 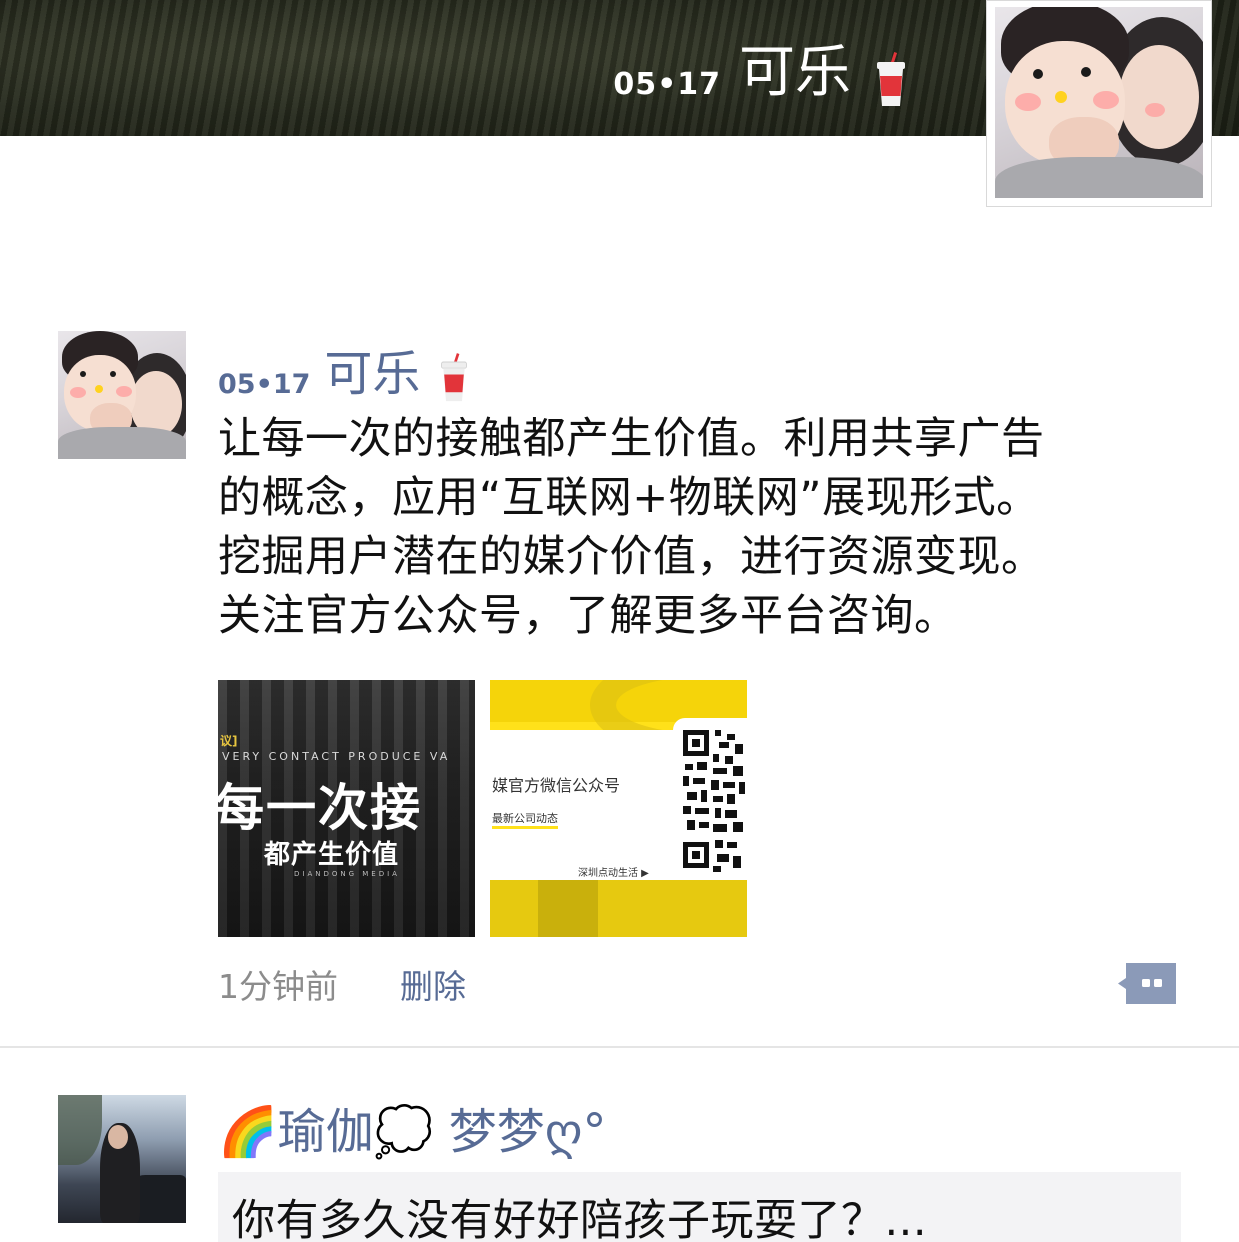 What do you see at coordinates (332, 855) in the screenshot?
I see `poster-subline: 都产生价值` at bounding box center [332, 855].